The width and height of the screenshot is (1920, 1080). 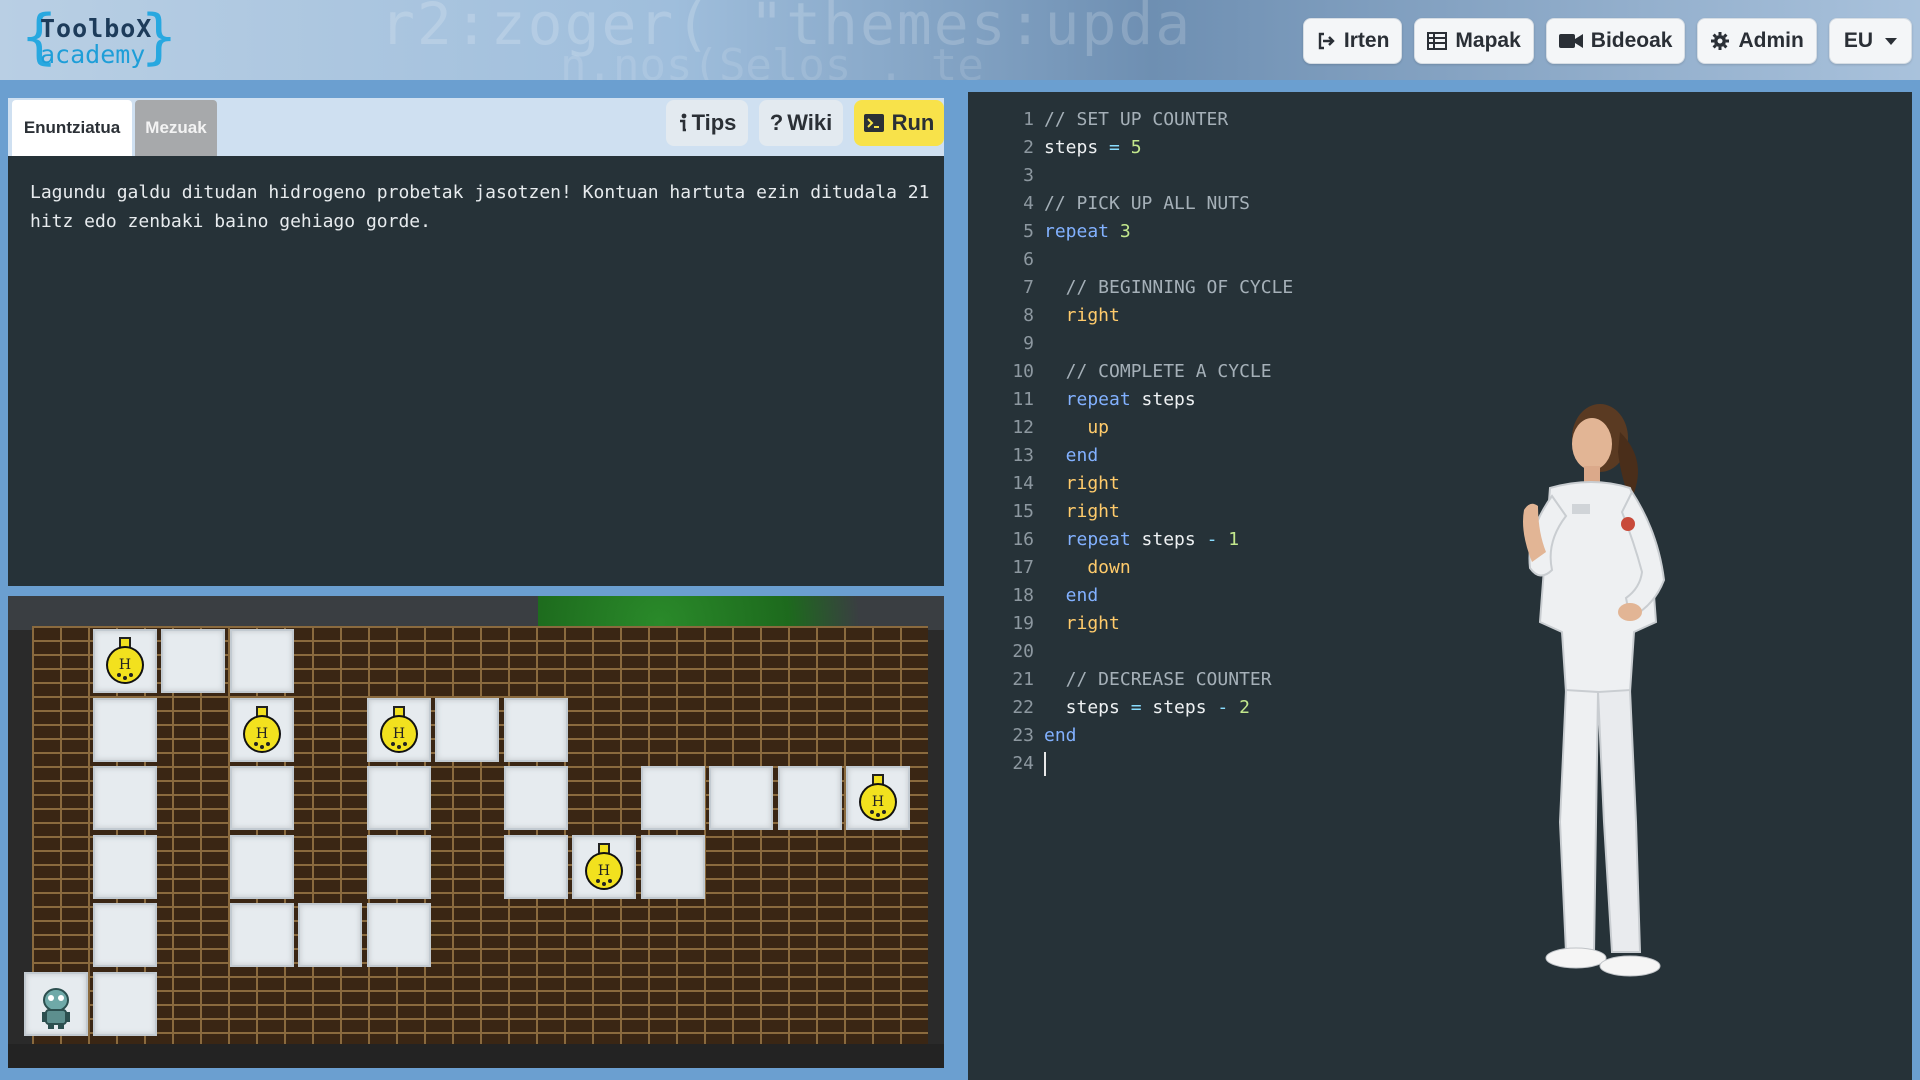 I want to click on line-number: 15, so click(x=1023, y=511).